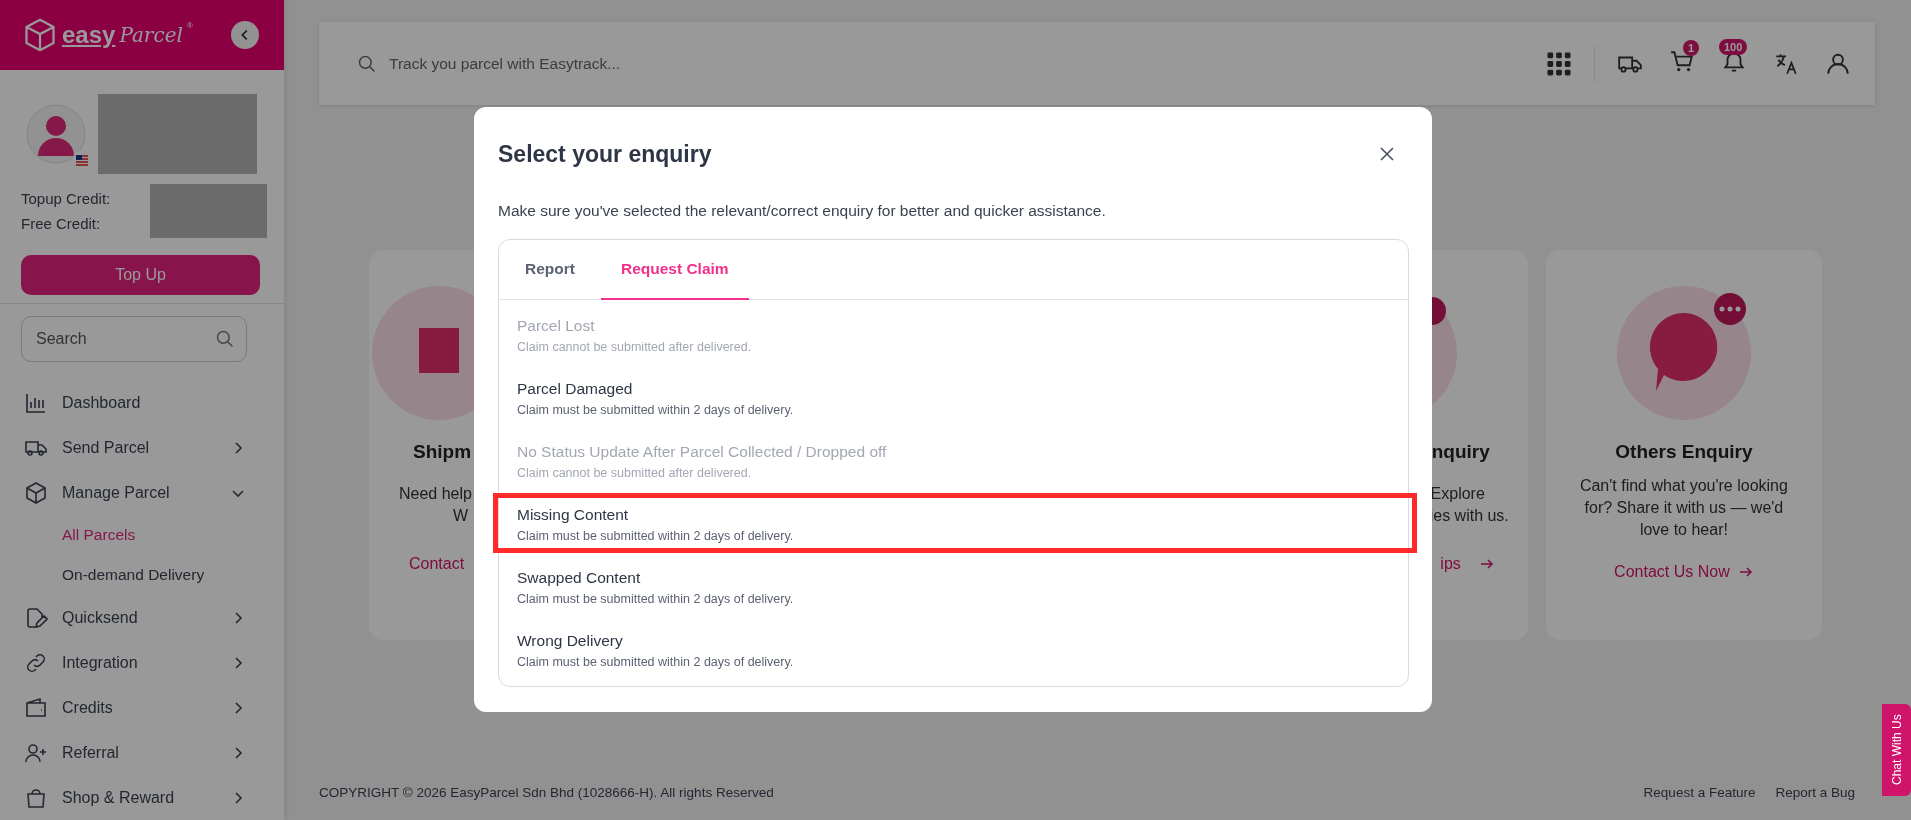  I want to click on logo-text: easy, so click(89, 34).